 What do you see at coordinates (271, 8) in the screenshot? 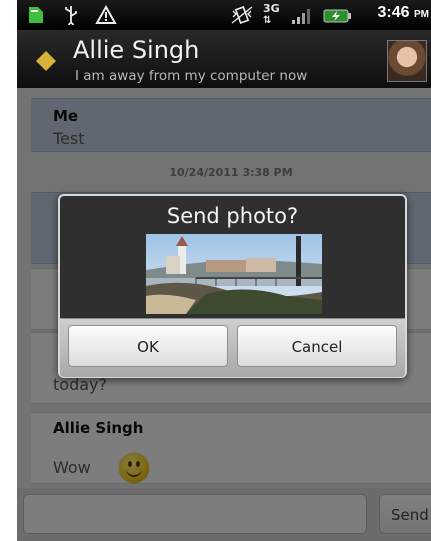
I see `network-type-label: 3G` at bounding box center [271, 8].